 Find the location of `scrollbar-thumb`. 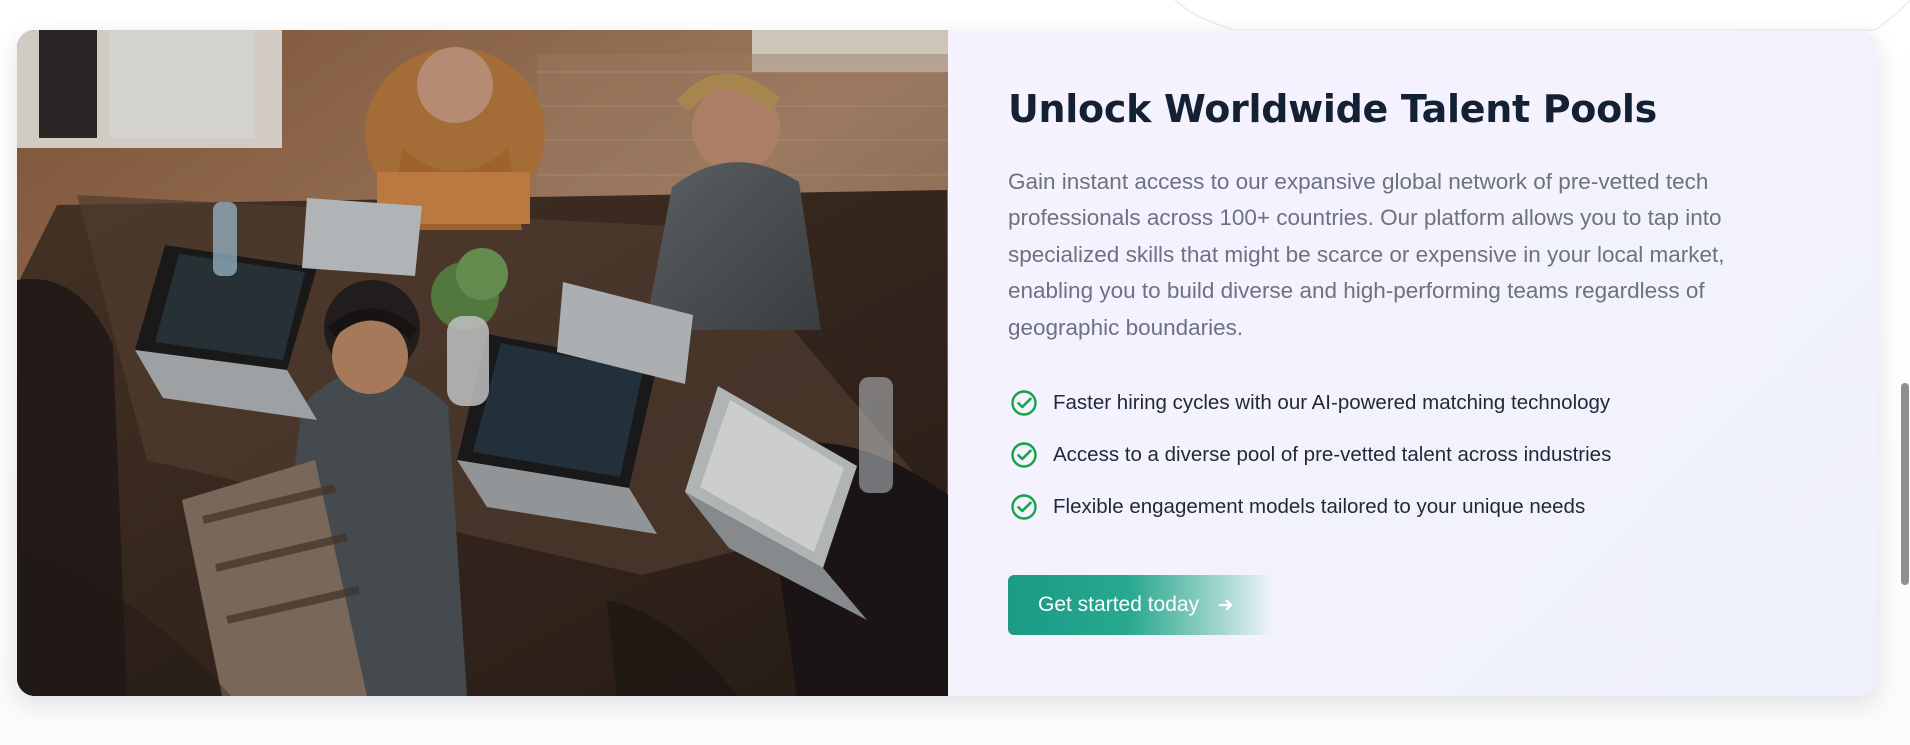

scrollbar-thumb is located at coordinates (1905, 484).